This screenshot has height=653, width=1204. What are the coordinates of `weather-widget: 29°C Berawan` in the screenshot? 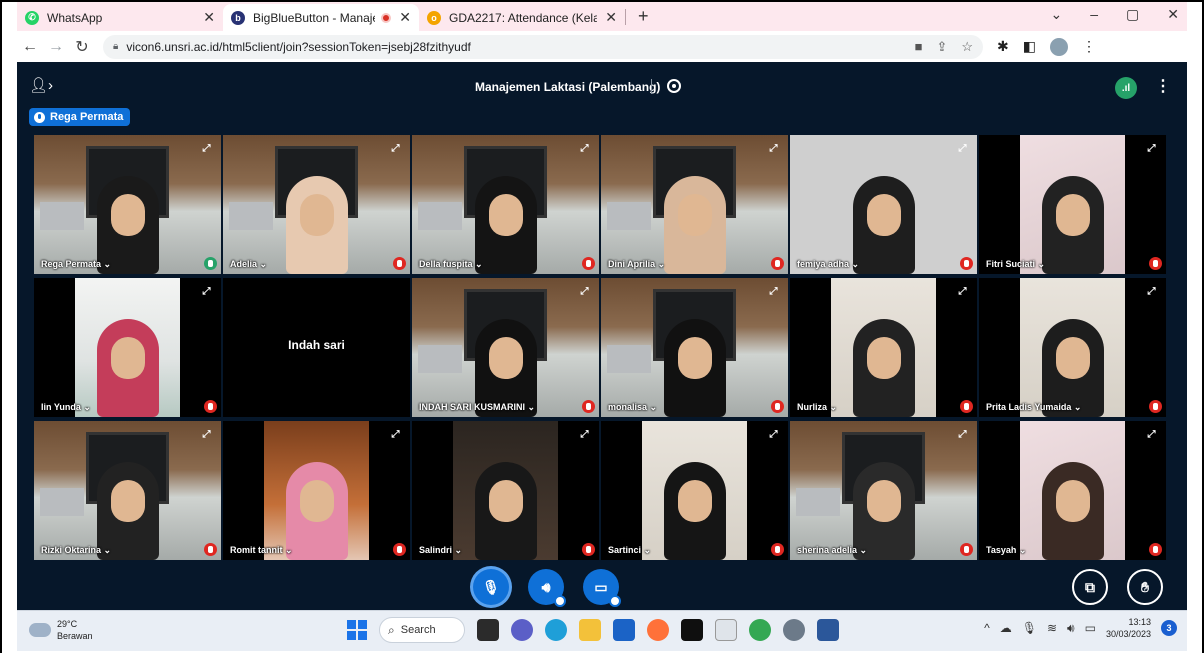 It's located at (59, 630).